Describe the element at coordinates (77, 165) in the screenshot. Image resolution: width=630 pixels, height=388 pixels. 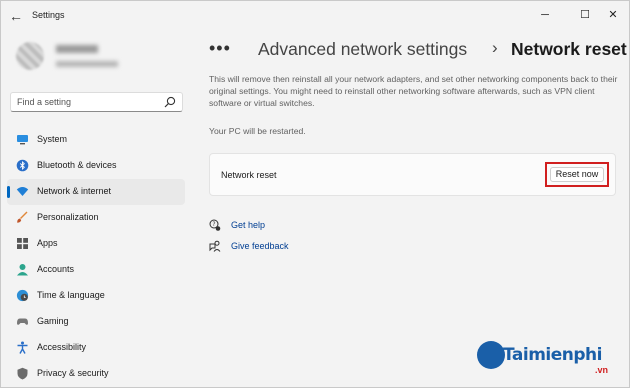
I see `sidebar-item-label: Bluetooth & devices` at that location.